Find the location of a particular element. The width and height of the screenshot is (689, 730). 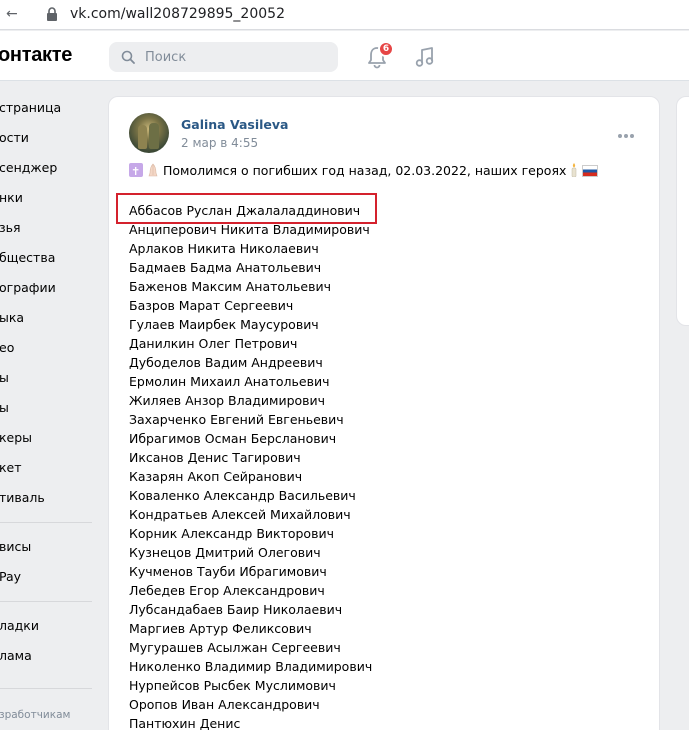

sidebar-item-calls: нки is located at coordinates (11, 198).